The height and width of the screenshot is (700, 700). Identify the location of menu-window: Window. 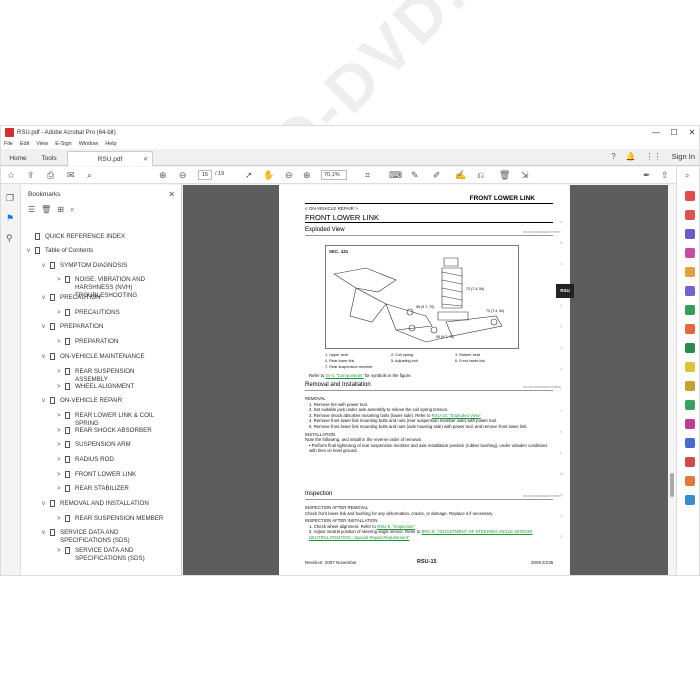
(89, 144).